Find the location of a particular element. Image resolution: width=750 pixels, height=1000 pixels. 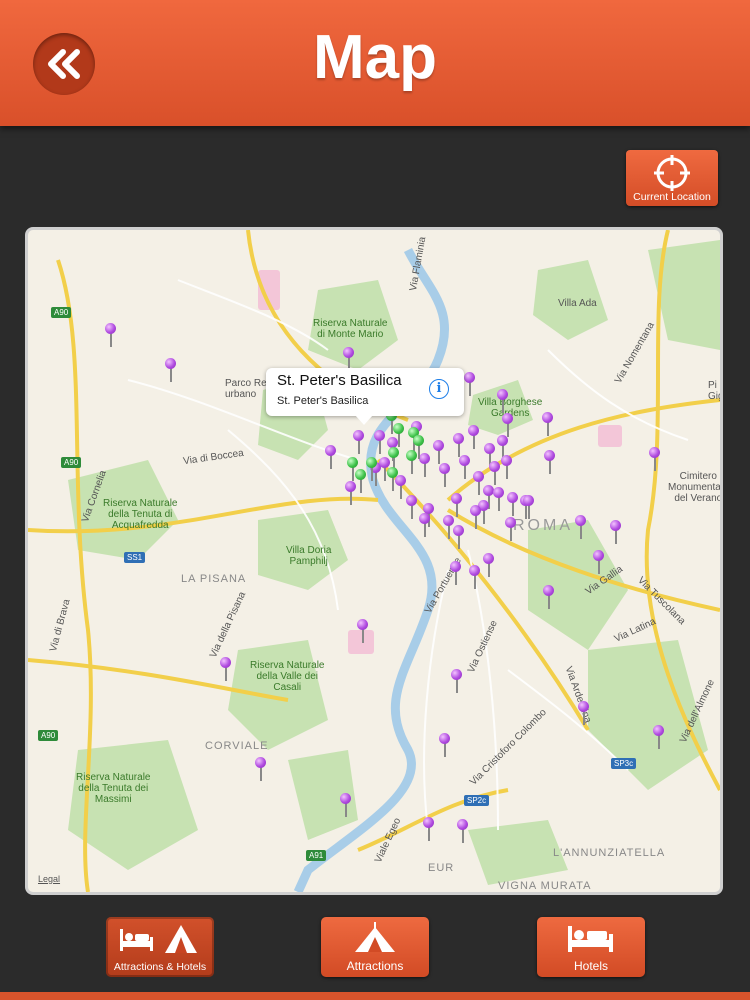

road-shield: SS1 is located at coordinates (135, 557).